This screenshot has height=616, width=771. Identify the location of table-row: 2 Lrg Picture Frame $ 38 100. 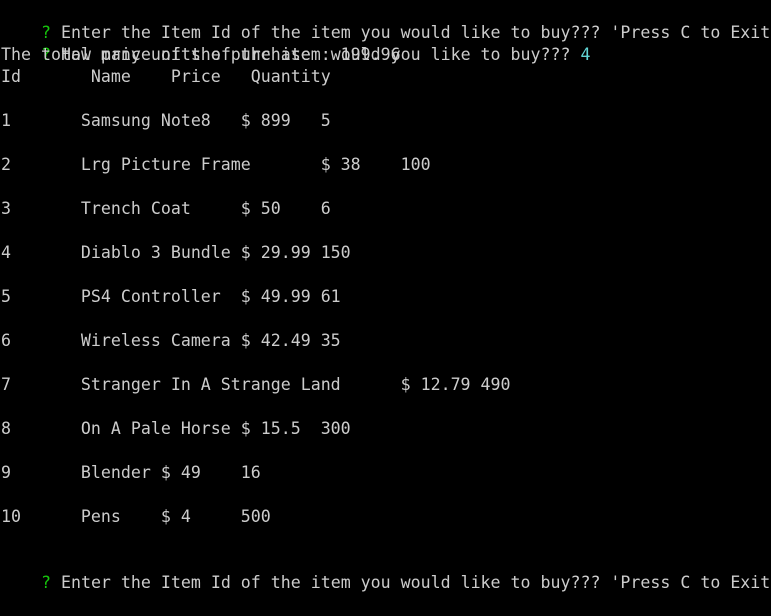
(216, 164).